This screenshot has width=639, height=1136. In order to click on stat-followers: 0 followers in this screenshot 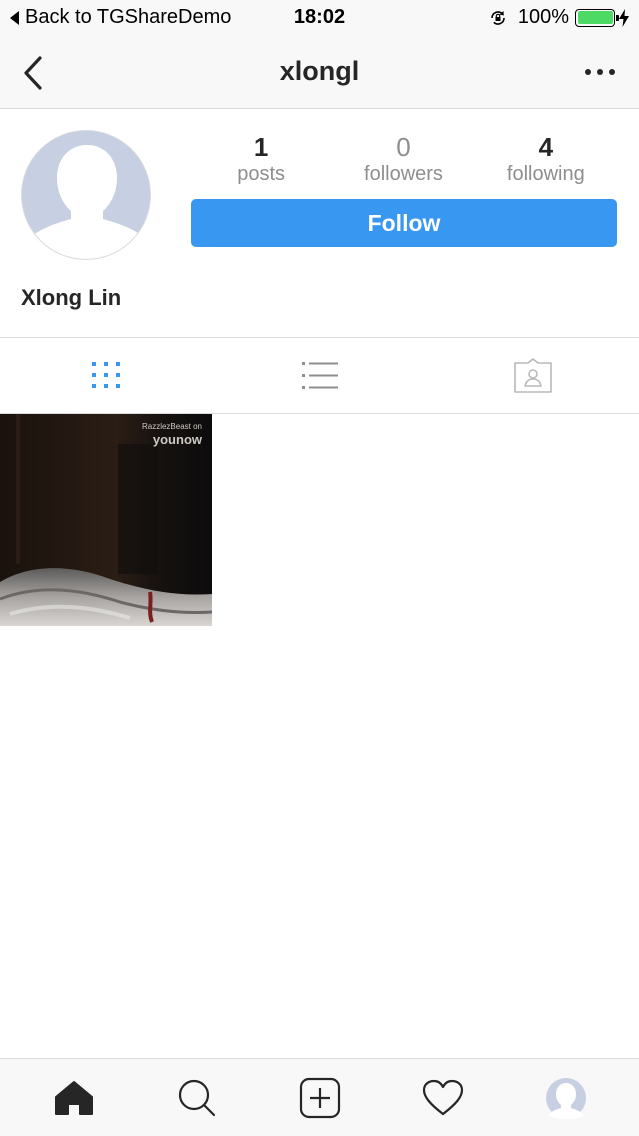, I will do `click(403, 159)`.